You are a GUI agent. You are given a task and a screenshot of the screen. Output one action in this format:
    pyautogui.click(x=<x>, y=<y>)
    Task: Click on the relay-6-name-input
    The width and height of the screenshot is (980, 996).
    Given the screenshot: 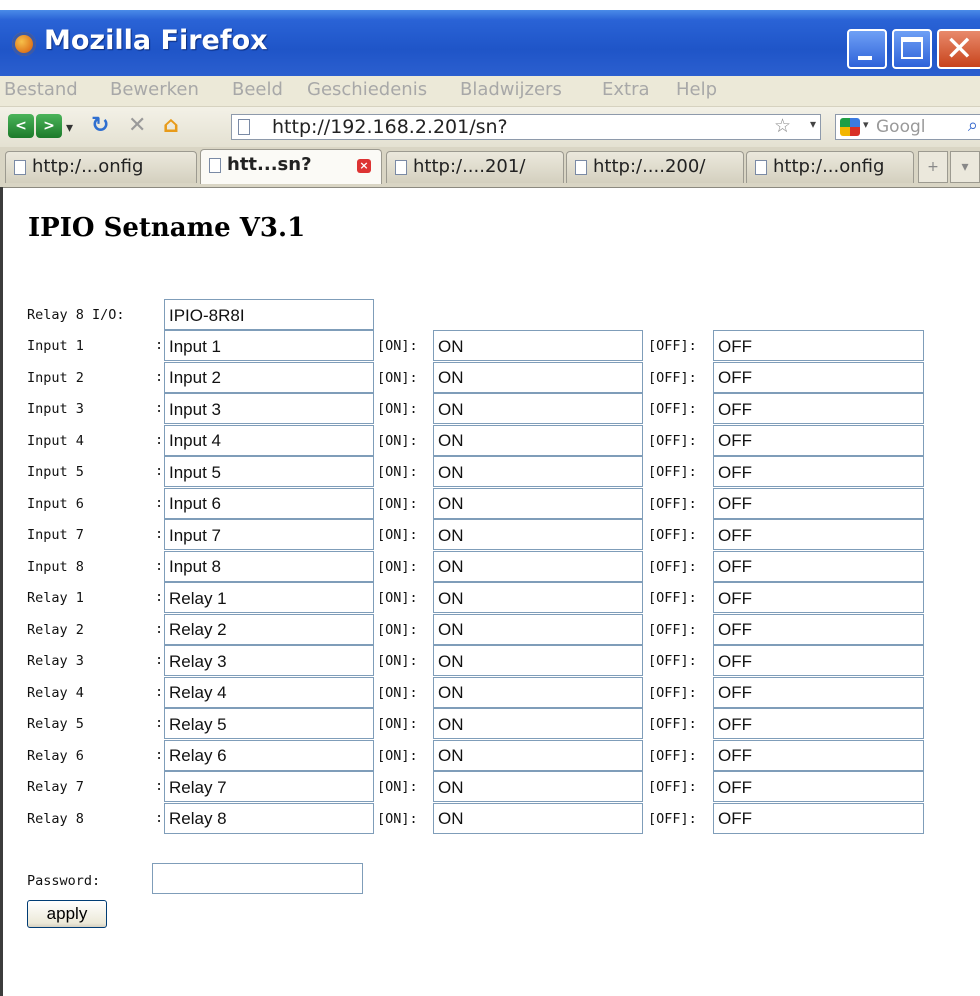 What is the action you would take?
    pyautogui.click(x=269, y=755)
    